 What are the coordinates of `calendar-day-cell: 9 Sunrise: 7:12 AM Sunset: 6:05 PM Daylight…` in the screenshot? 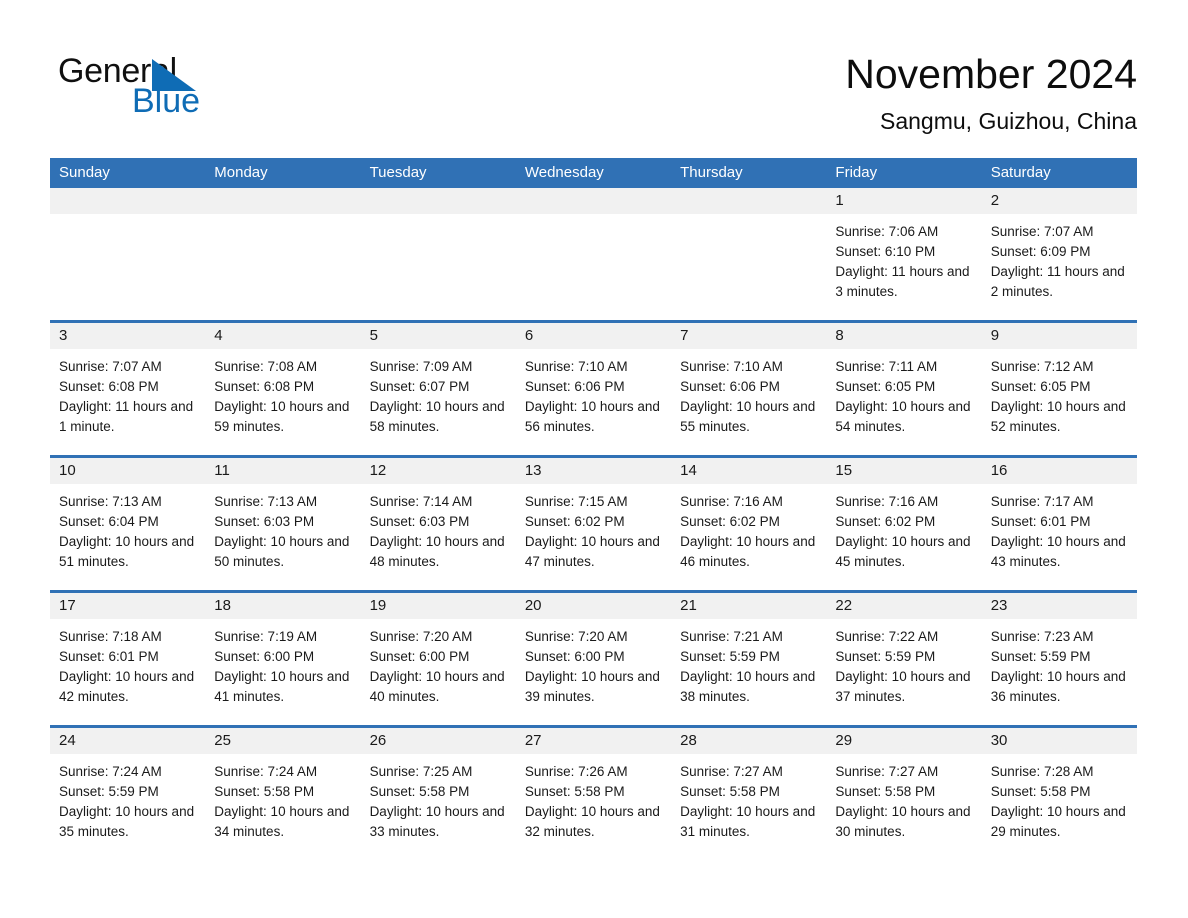 It's located at (1059, 389).